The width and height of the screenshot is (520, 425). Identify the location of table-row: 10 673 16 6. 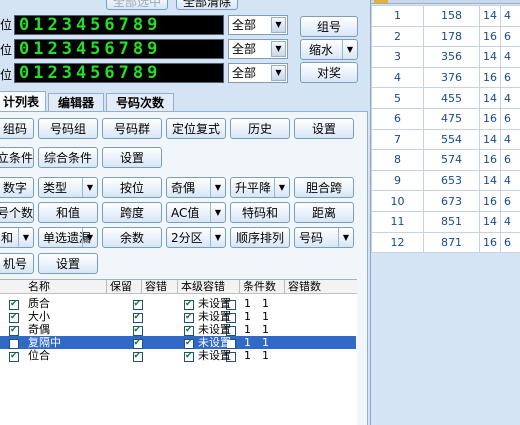
(445, 201).